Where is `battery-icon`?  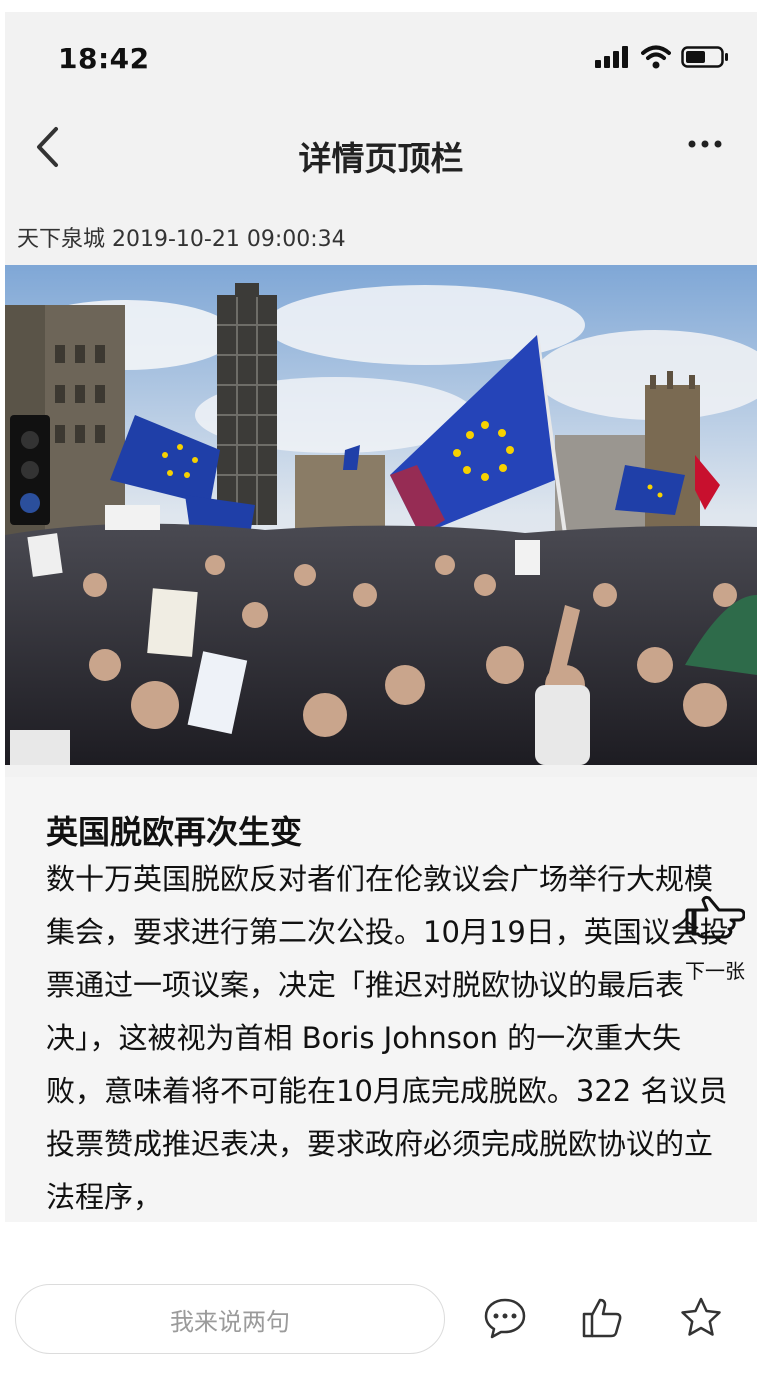
battery-icon is located at coordinates (704, 57).